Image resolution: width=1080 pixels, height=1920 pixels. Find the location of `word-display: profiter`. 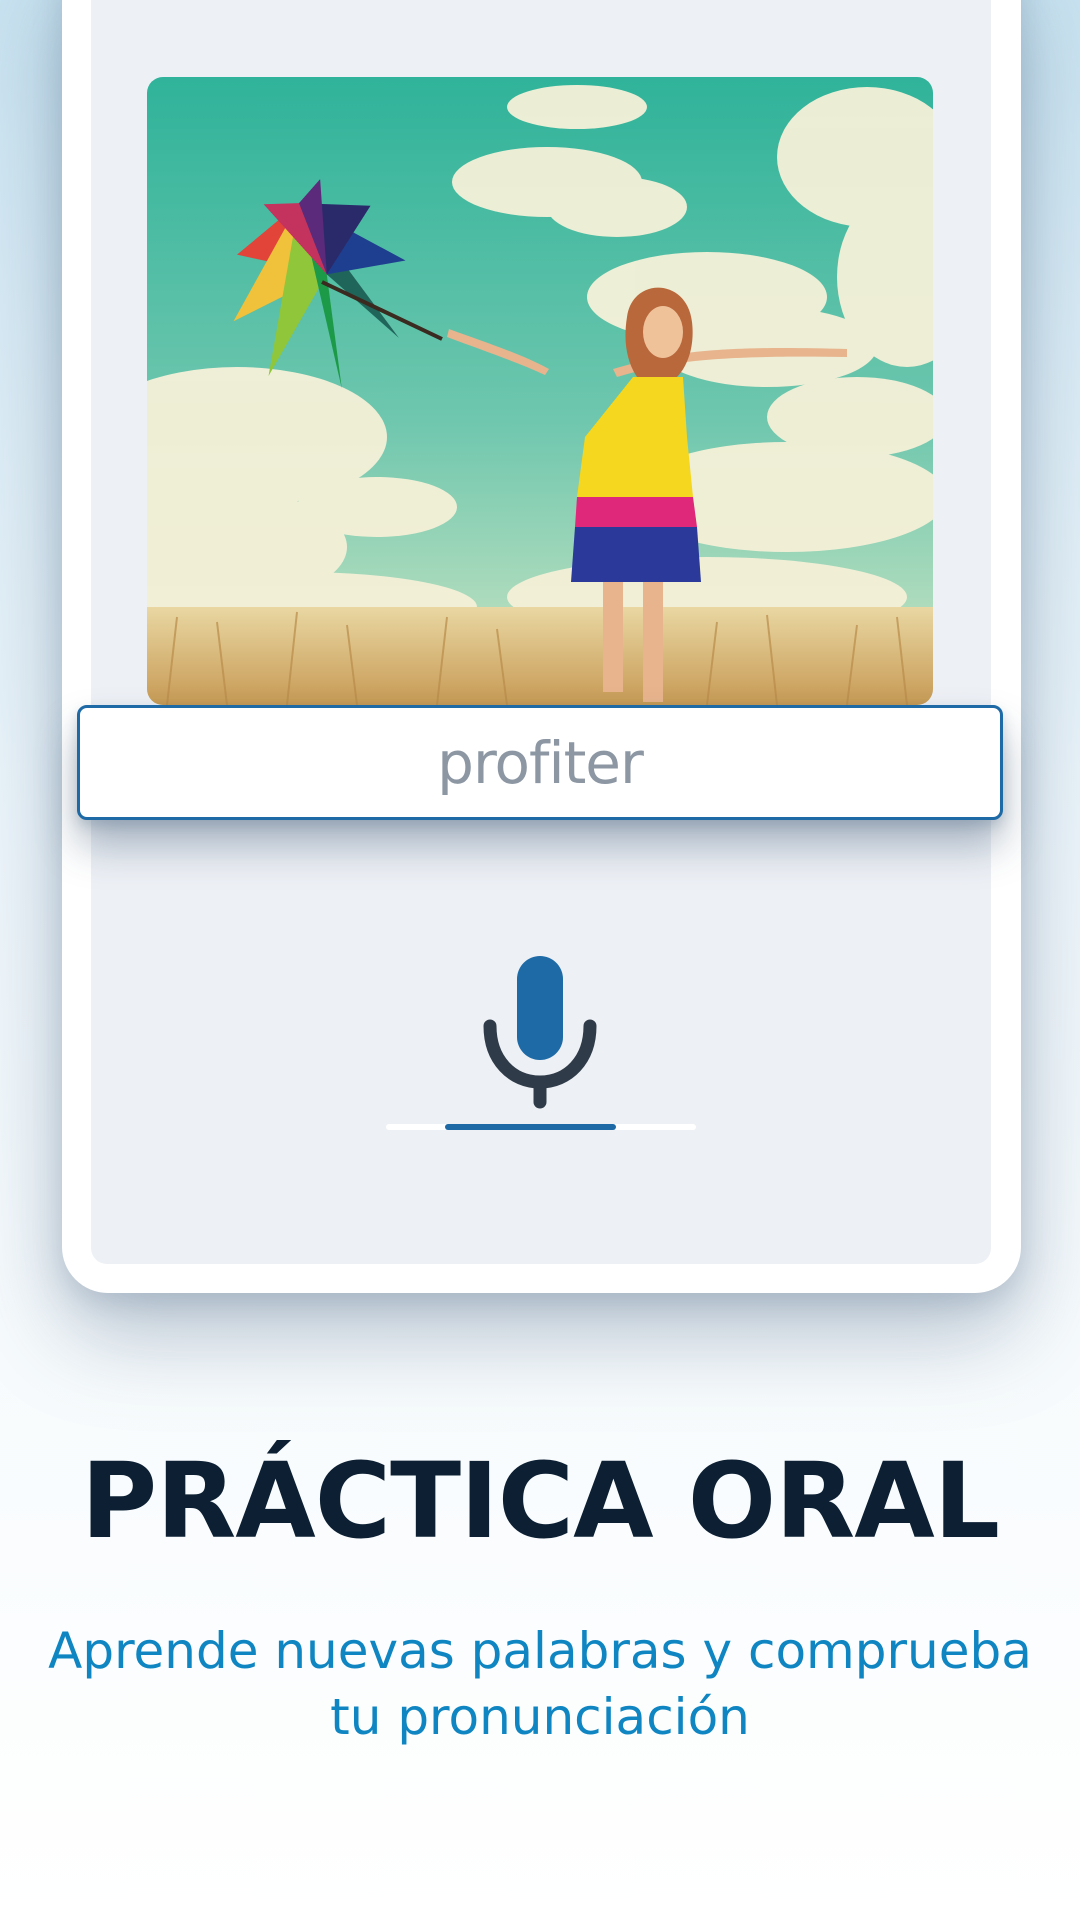

word-display: profiter is located at coordinates (540, 762).